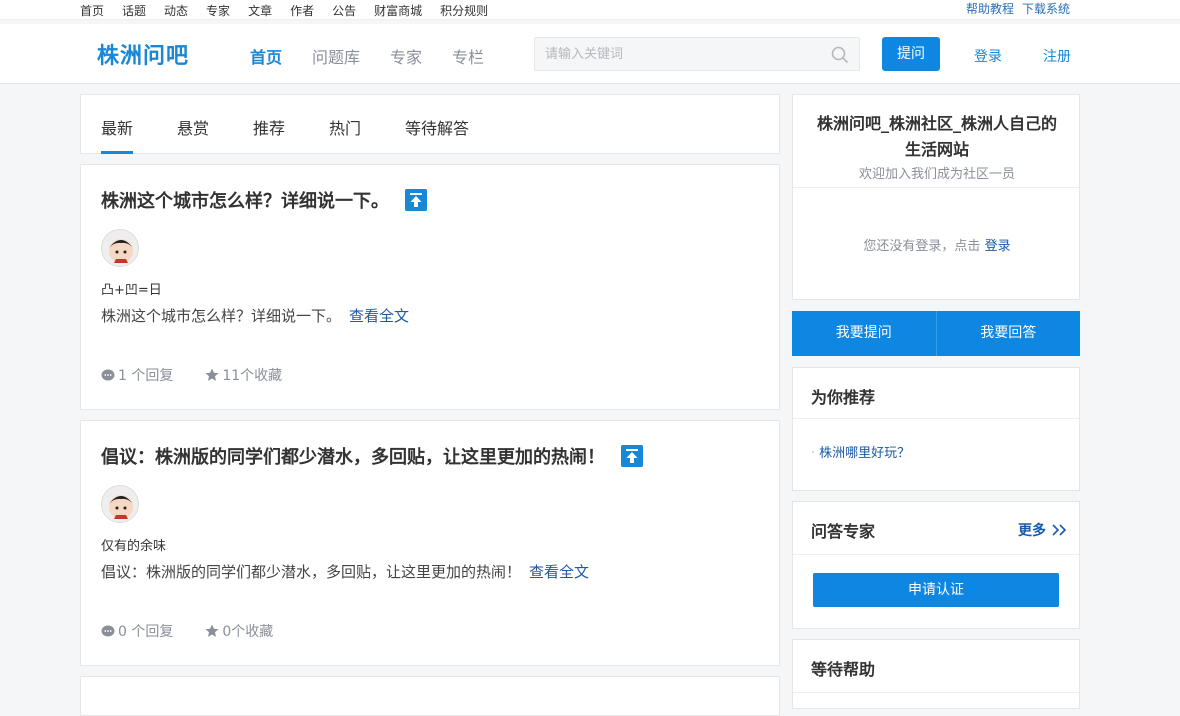  I want to click on tab-latest: 最新, so click(117, 127).